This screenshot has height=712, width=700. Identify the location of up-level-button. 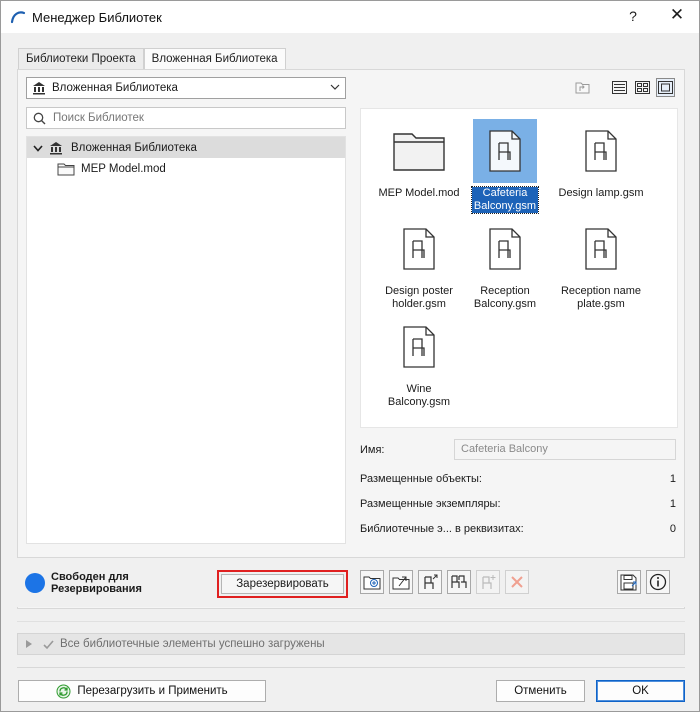
(582, 87).